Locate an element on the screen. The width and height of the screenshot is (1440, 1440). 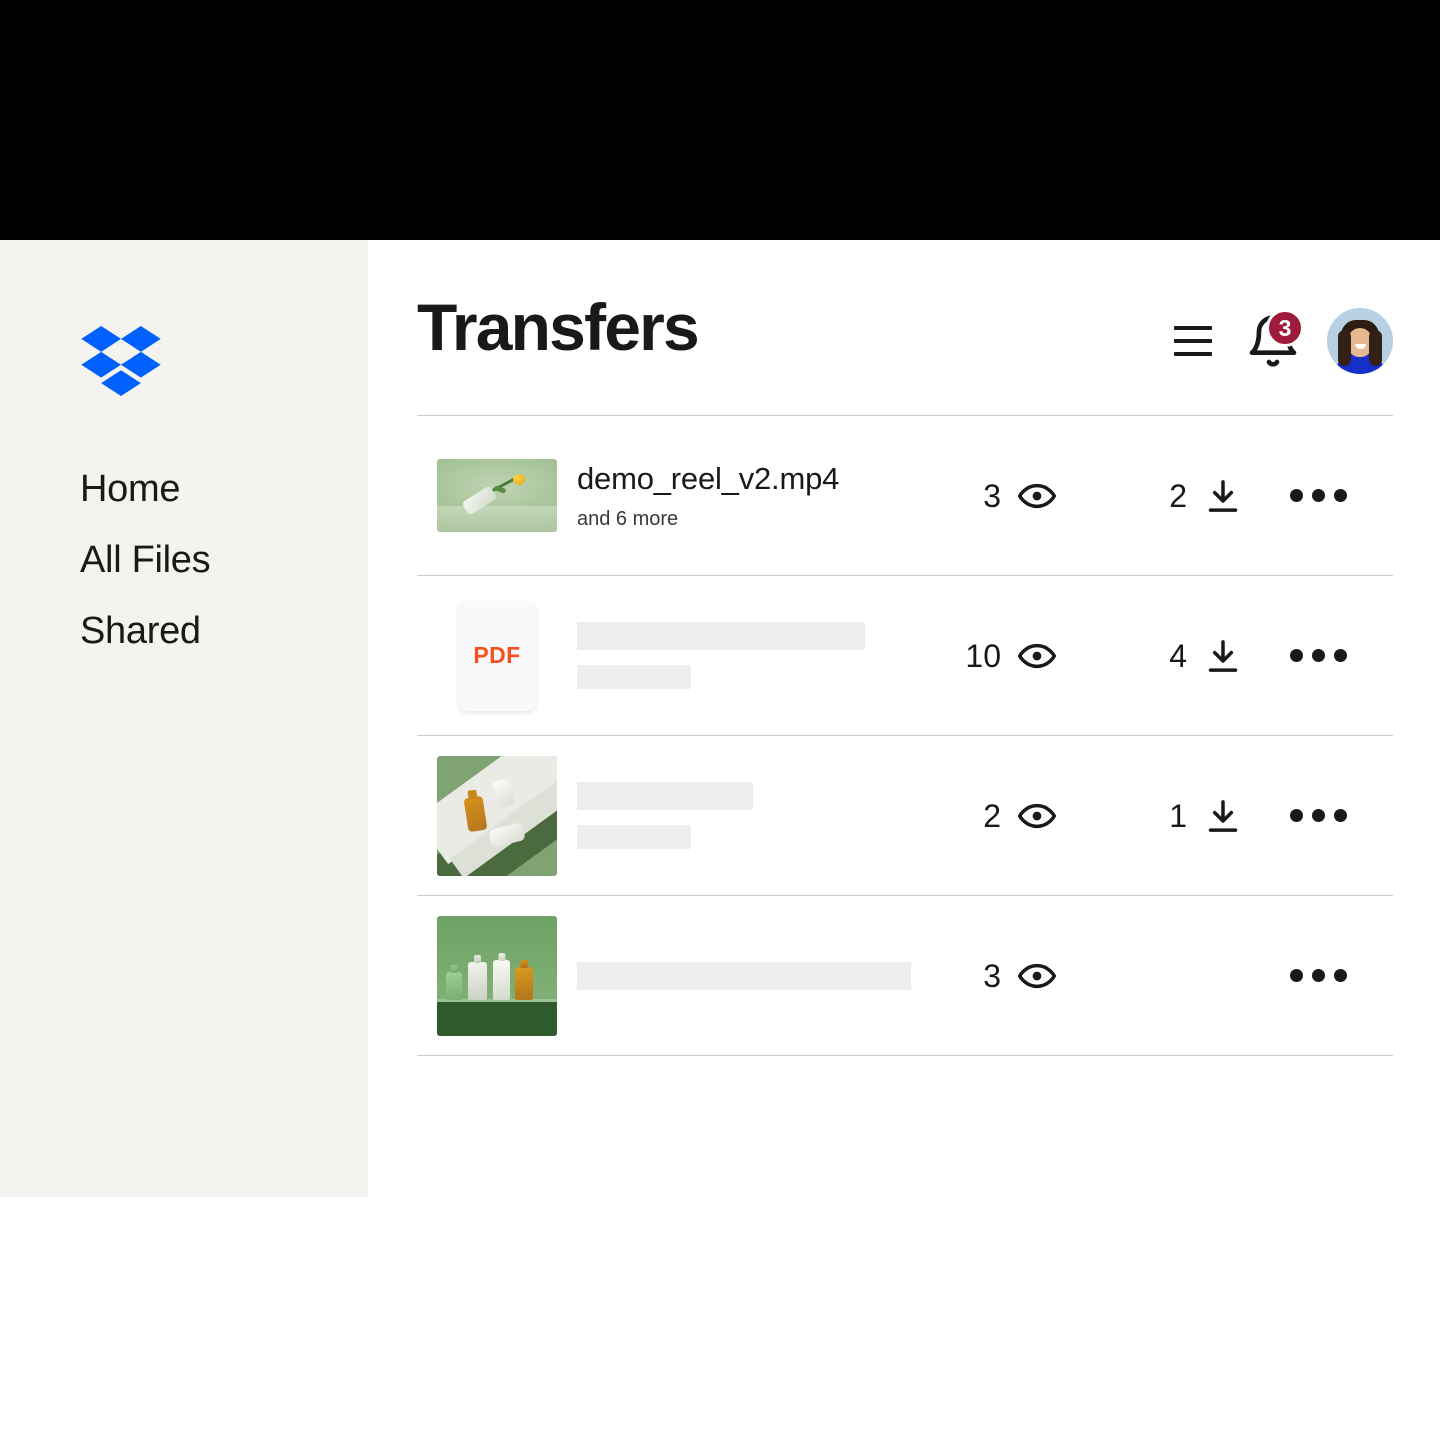
product-flatlay-thumbnail is located at coordinates (497, 815).